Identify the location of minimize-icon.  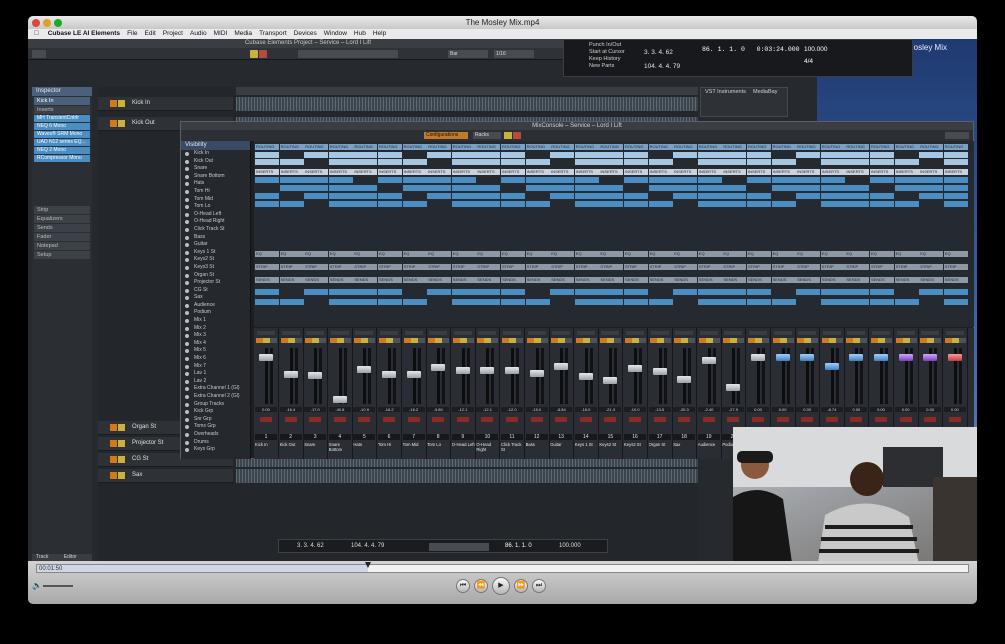
(47, 23).